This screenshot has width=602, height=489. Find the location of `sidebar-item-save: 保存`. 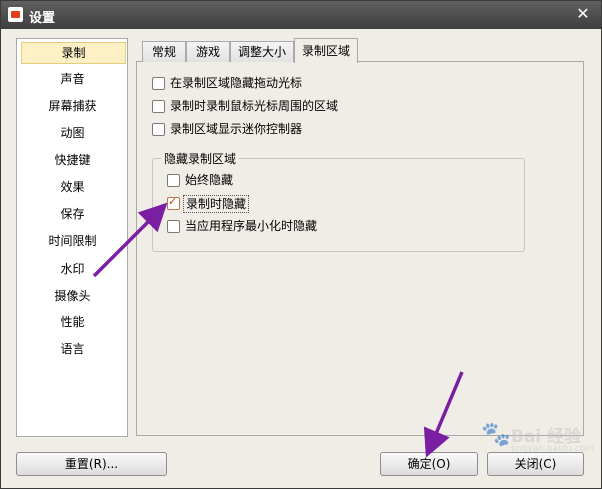

sidebar-item-save: 保存 is located at coordinates (72, 214).